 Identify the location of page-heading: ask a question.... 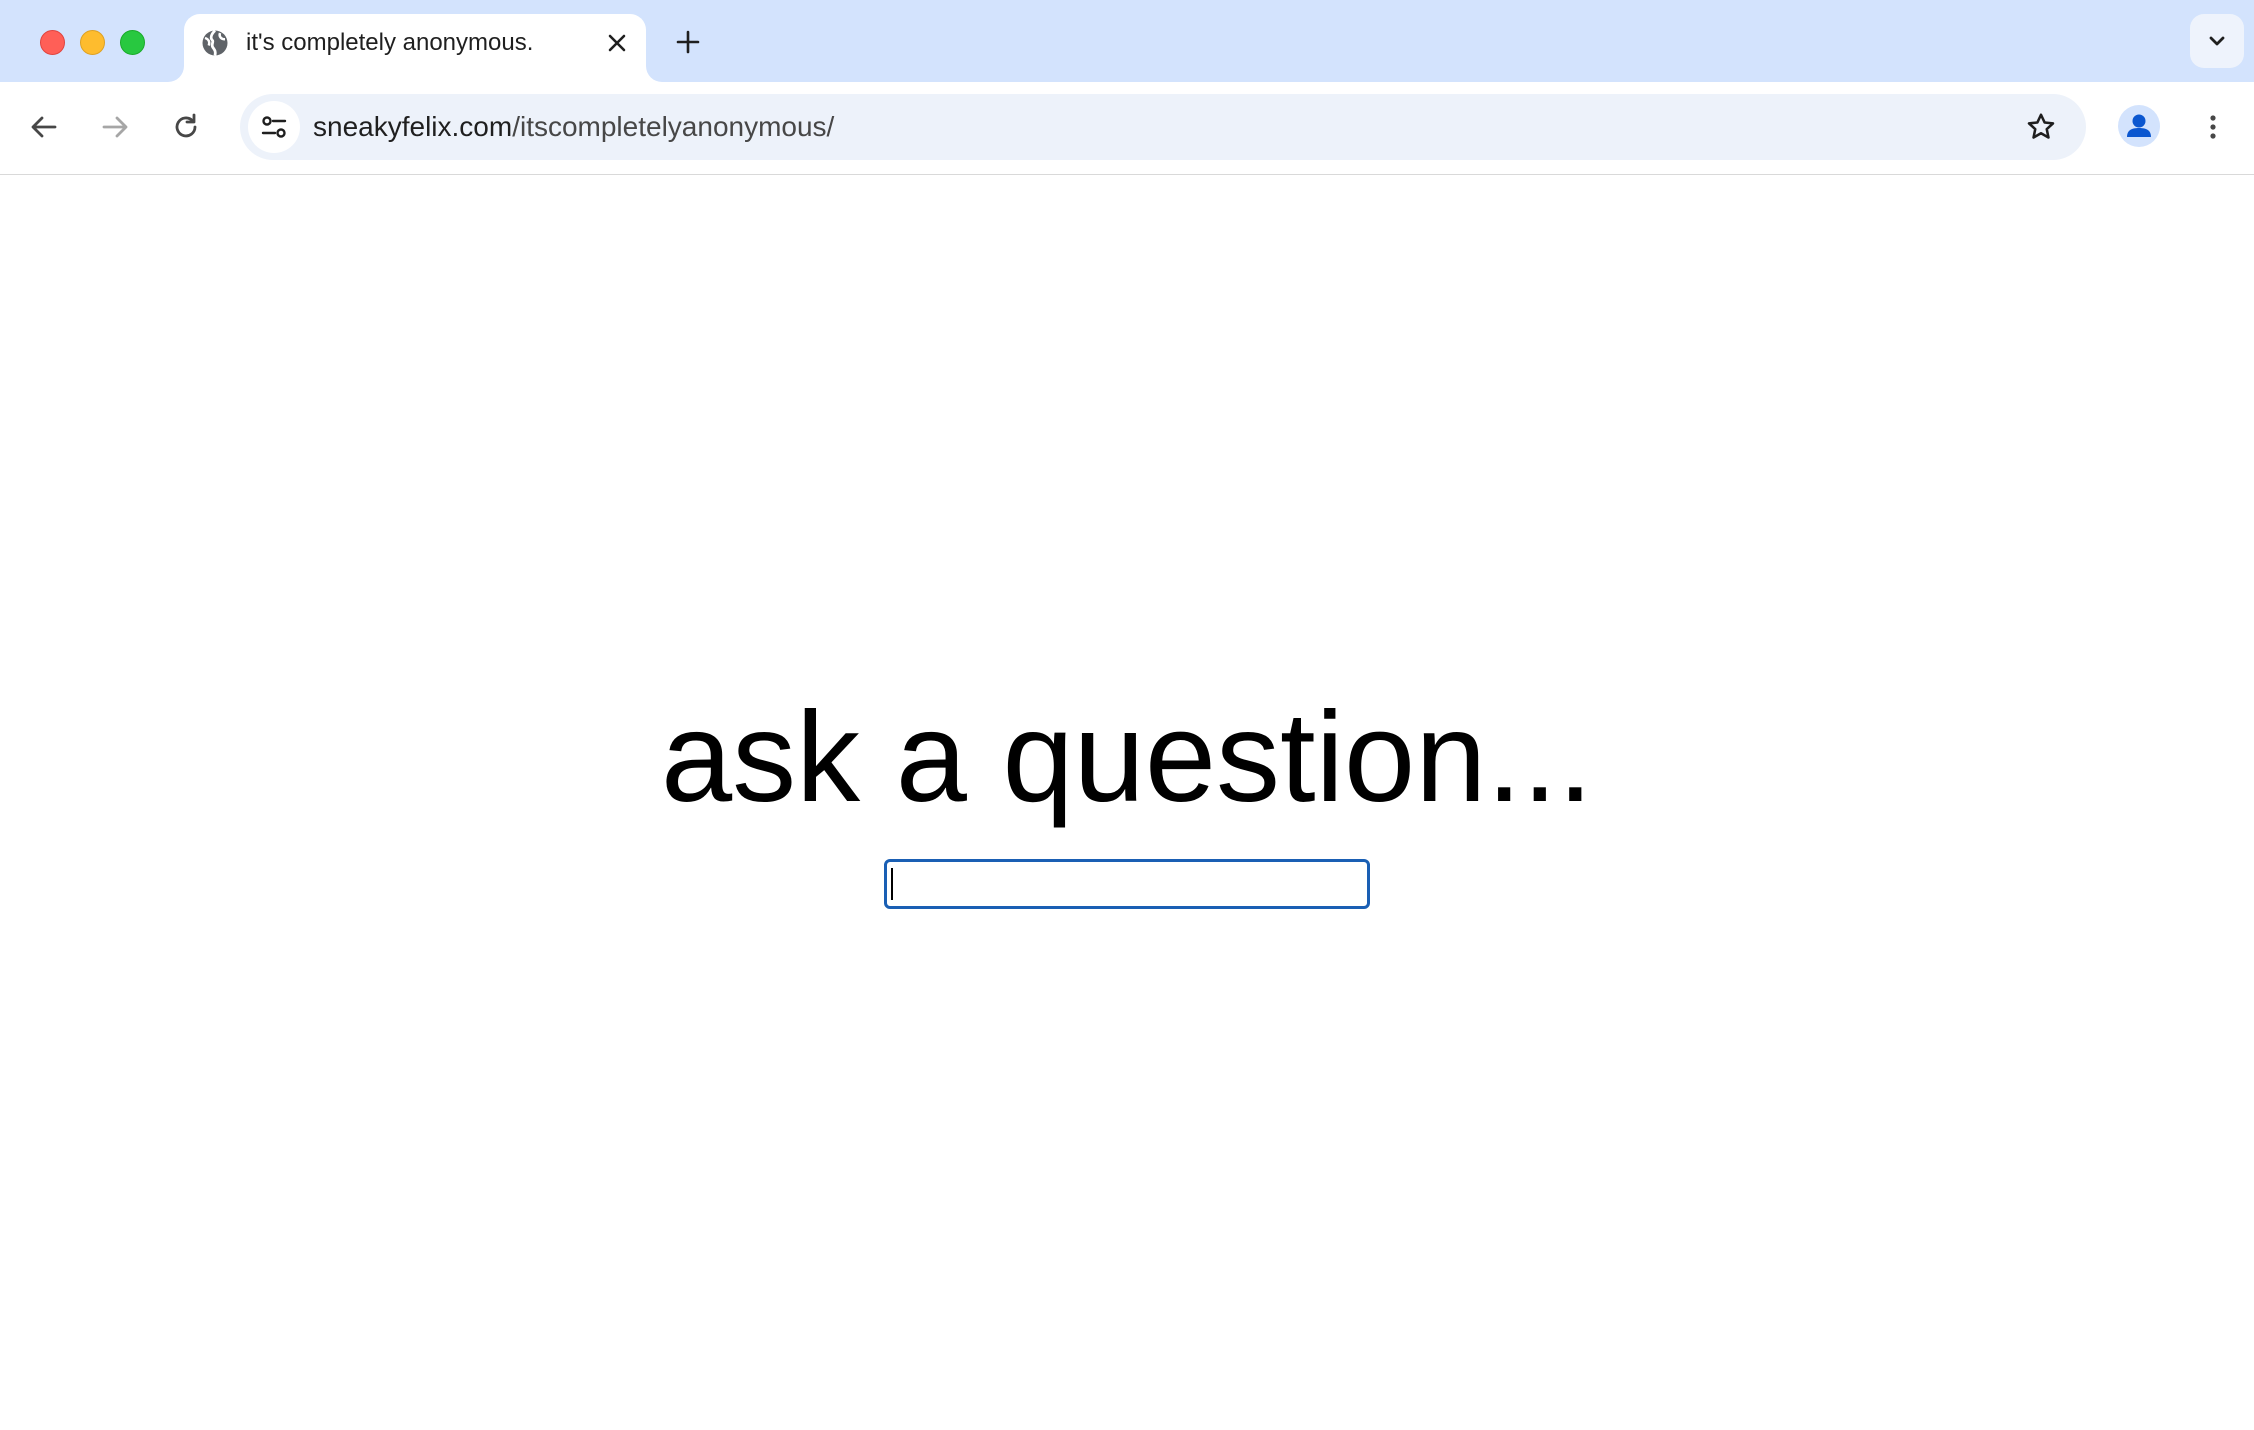
(1127, 757).